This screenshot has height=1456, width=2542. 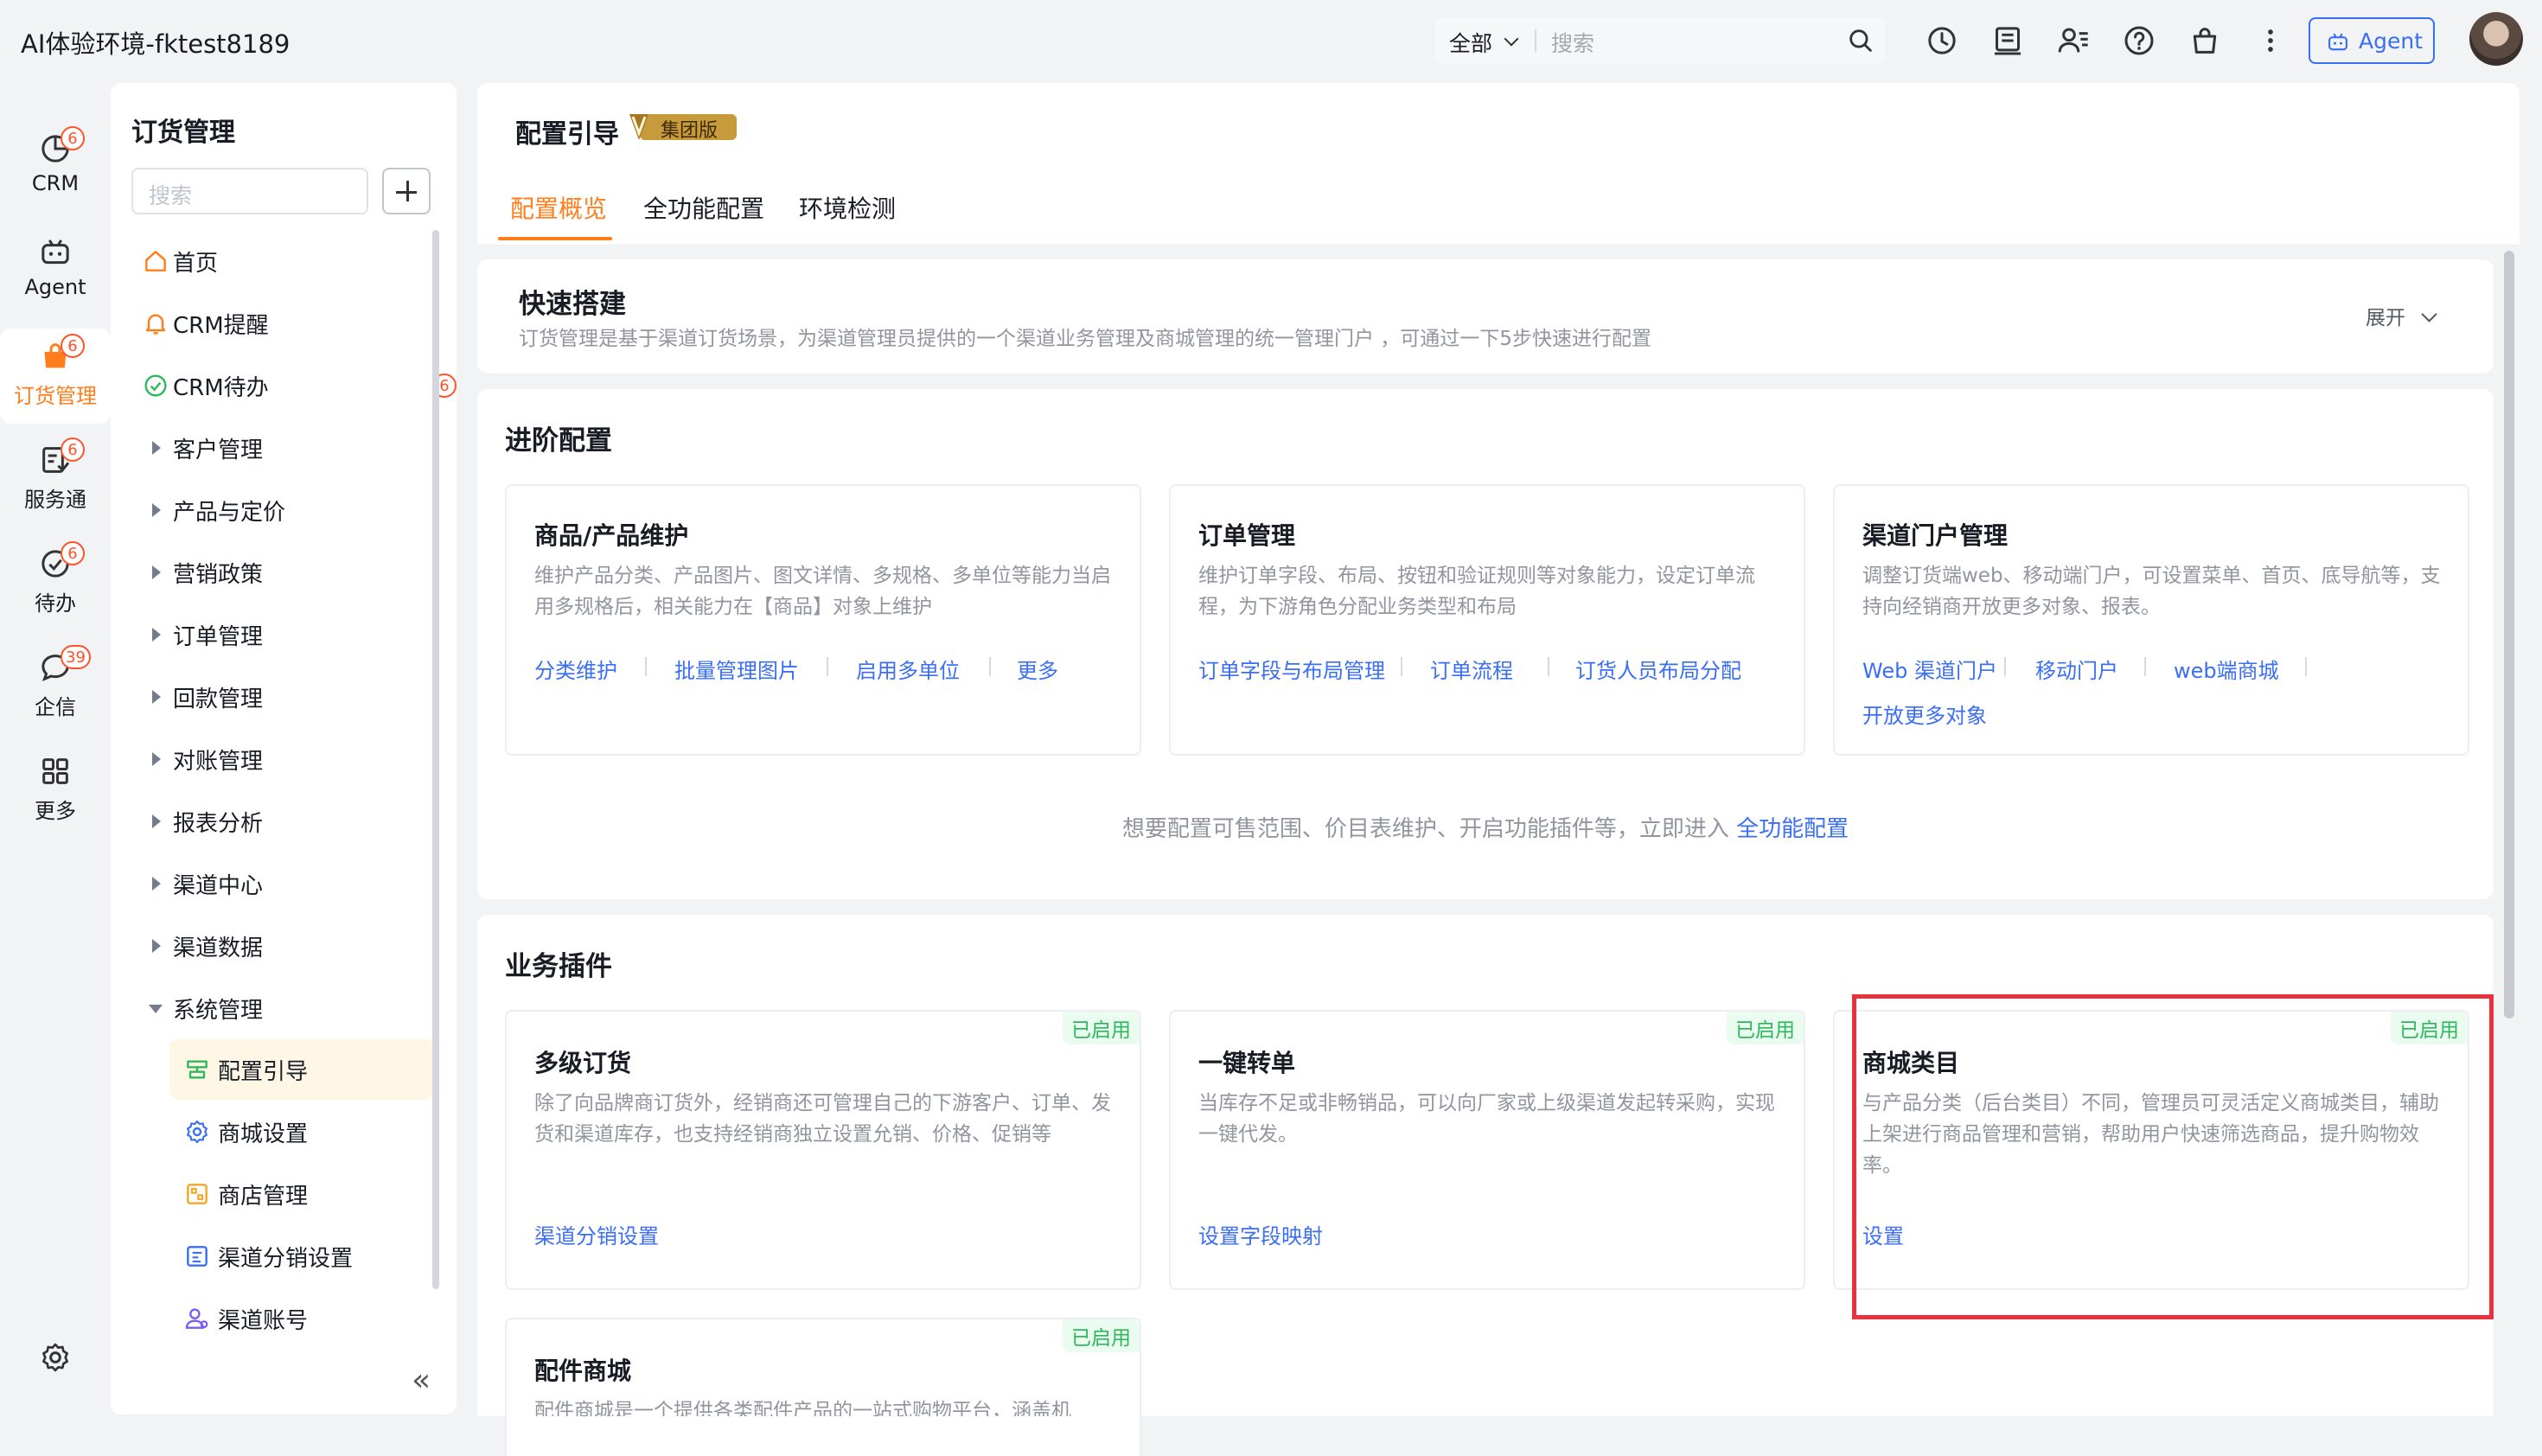 What do you see at coordinates (55, 583) in the screenshot?
I see `rail-item-todo: 6 待办` at bounding box center [55, 583].